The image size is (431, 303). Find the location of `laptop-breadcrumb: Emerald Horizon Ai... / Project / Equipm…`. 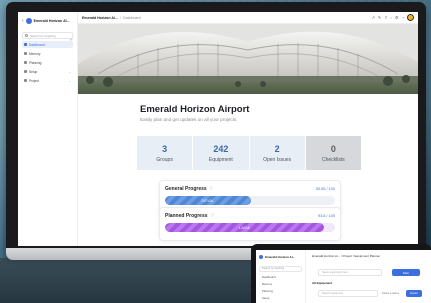

laptop-breadcrumb: Emerald Horizon Ai... / Project / Equipm… is located at coordinates (346, 256).